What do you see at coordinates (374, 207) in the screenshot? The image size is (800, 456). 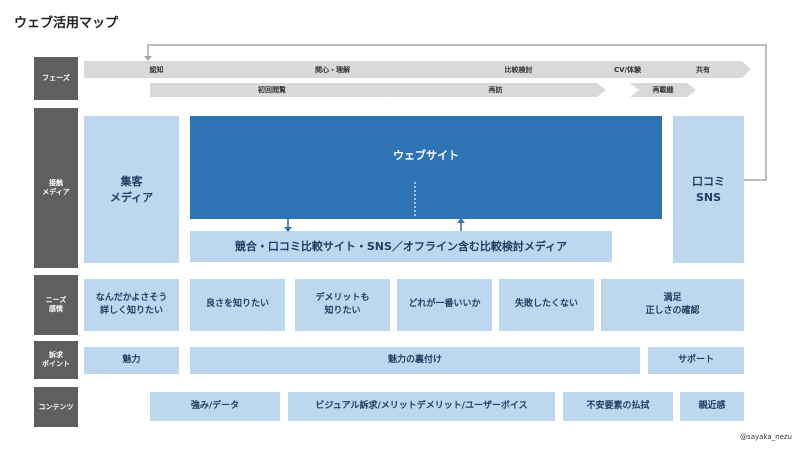 I see `double-arrow-icon` at bounding box center [374, 207].